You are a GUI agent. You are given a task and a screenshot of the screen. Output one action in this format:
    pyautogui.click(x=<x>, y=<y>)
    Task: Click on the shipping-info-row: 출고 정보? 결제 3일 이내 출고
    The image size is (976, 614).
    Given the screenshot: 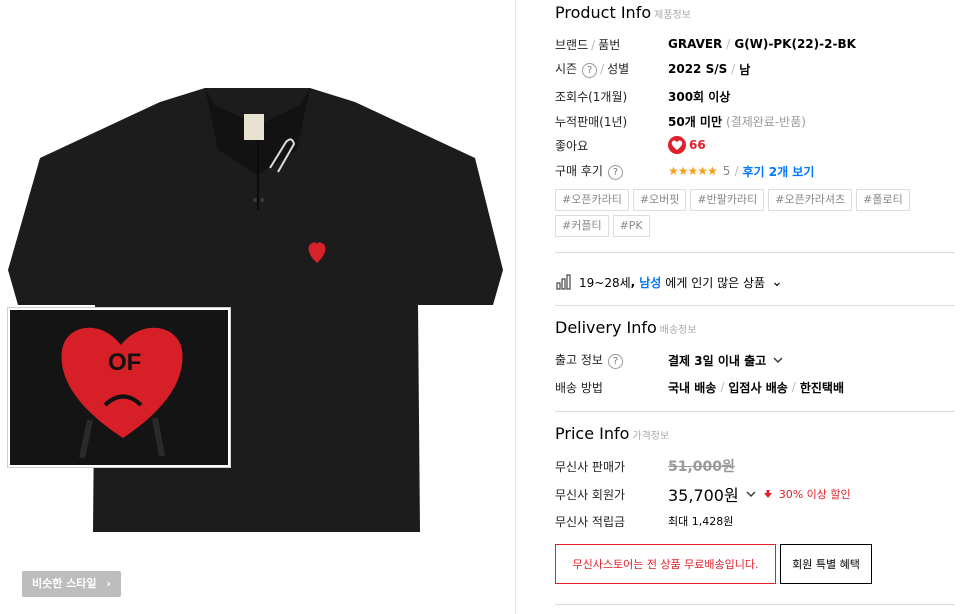 What is the action you would take?
    pyautogui.click(x=755, y=360)
    